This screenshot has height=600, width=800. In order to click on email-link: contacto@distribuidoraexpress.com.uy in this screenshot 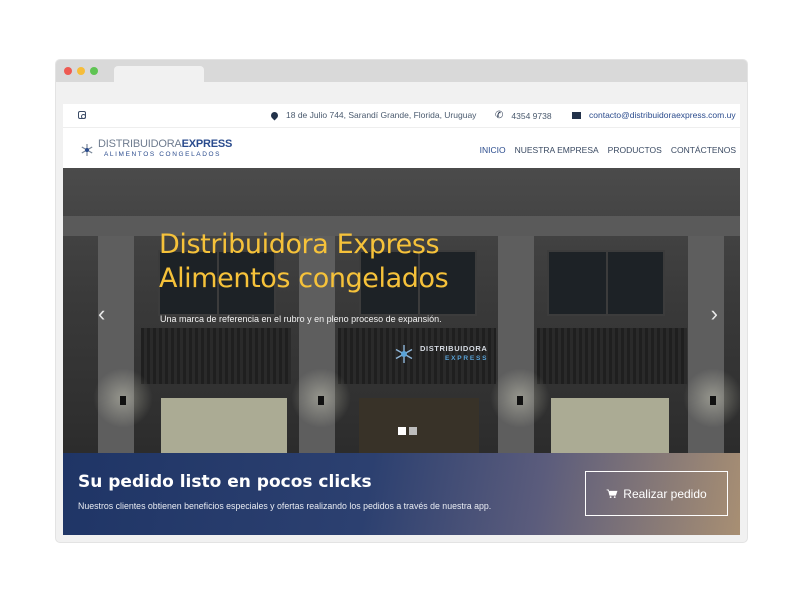, I will do `click(662, 115)`.